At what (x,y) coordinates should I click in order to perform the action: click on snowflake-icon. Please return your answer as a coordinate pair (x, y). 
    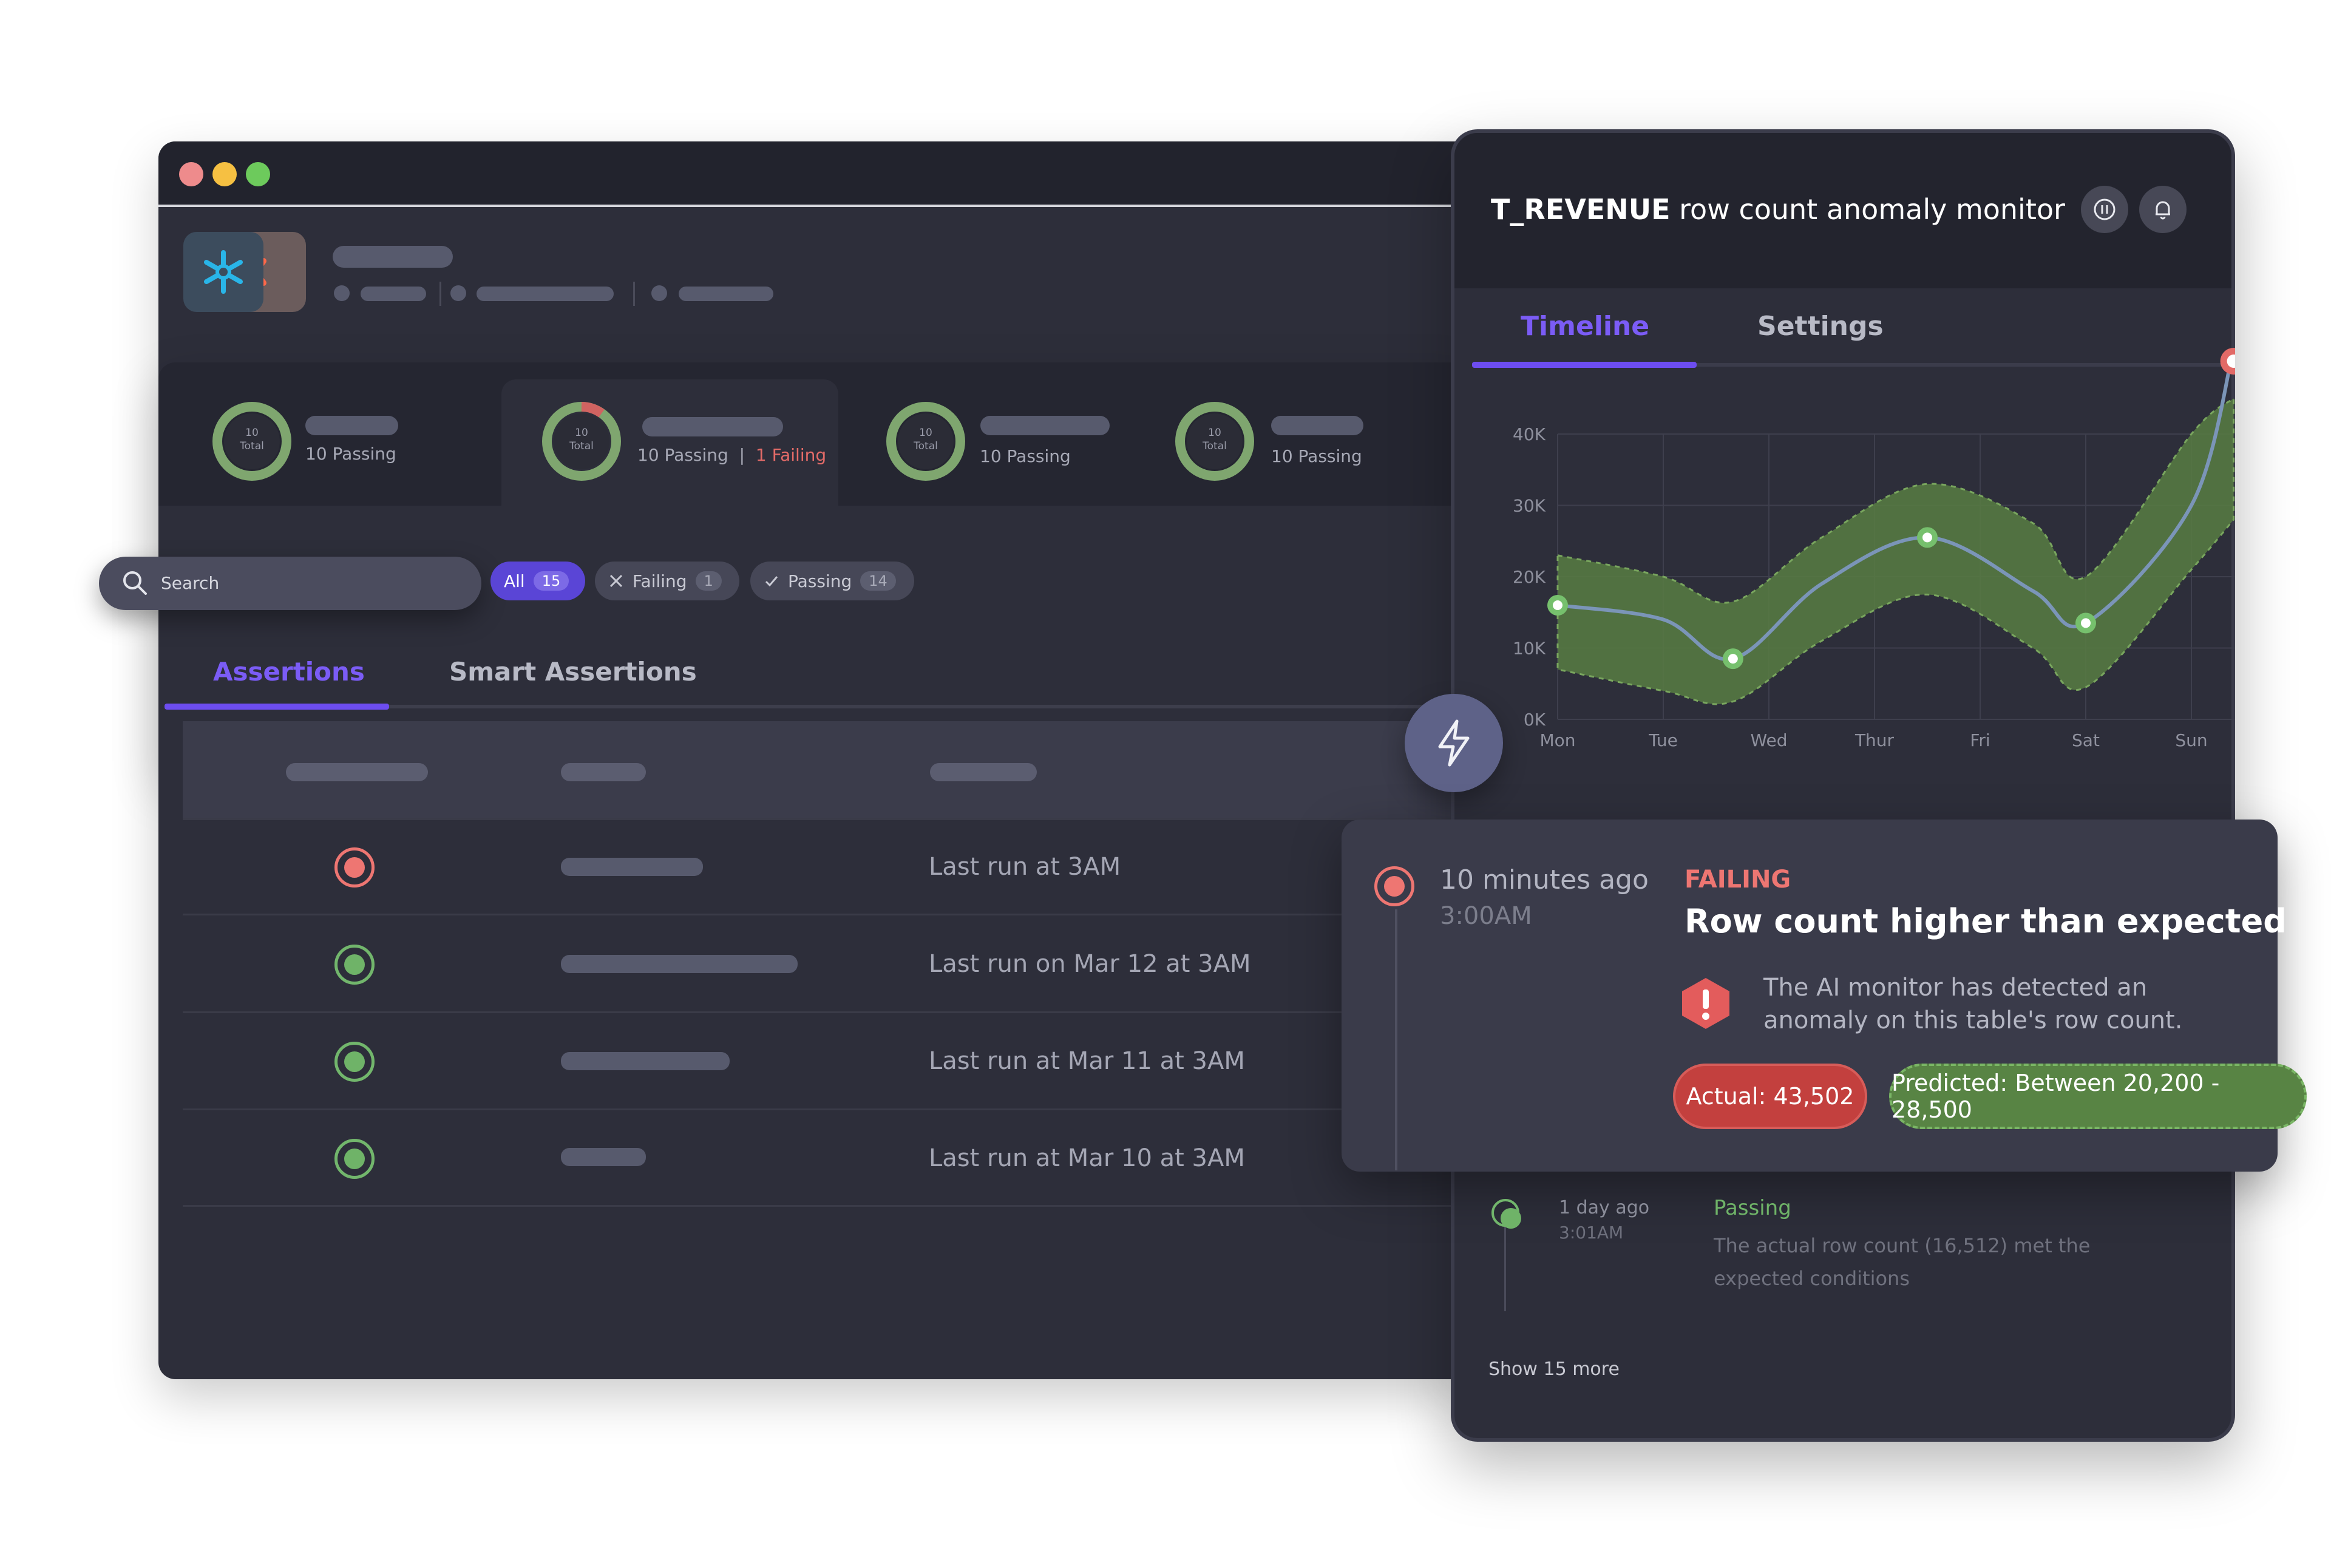
    Looking at the image, I should click on (223, 272).